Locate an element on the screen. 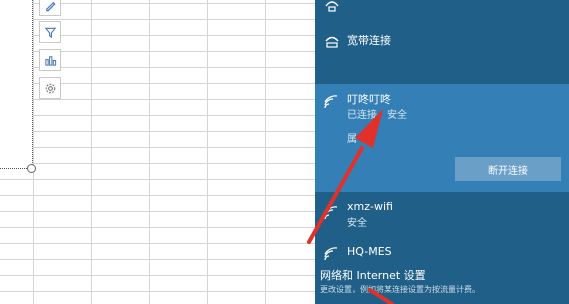  chart-style-button is located at coordinates (50, 60).